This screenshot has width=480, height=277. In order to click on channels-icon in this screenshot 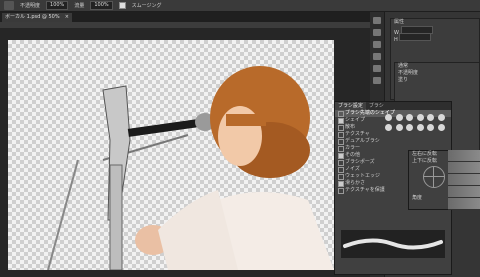, I will do `click(377, 80)`.